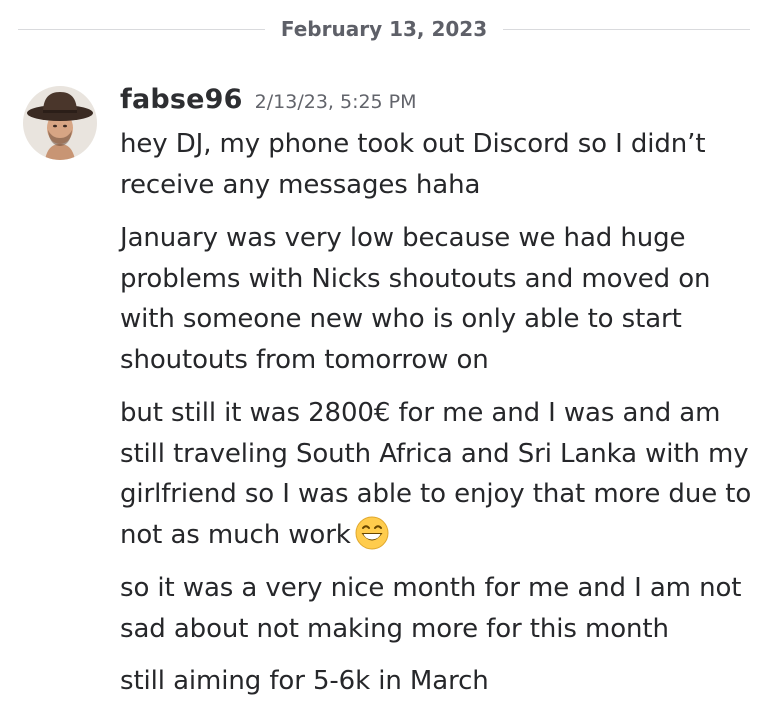 This screenshot has width=768, height=710. I want to click on avatar-photo-icon, so click(60, 123).